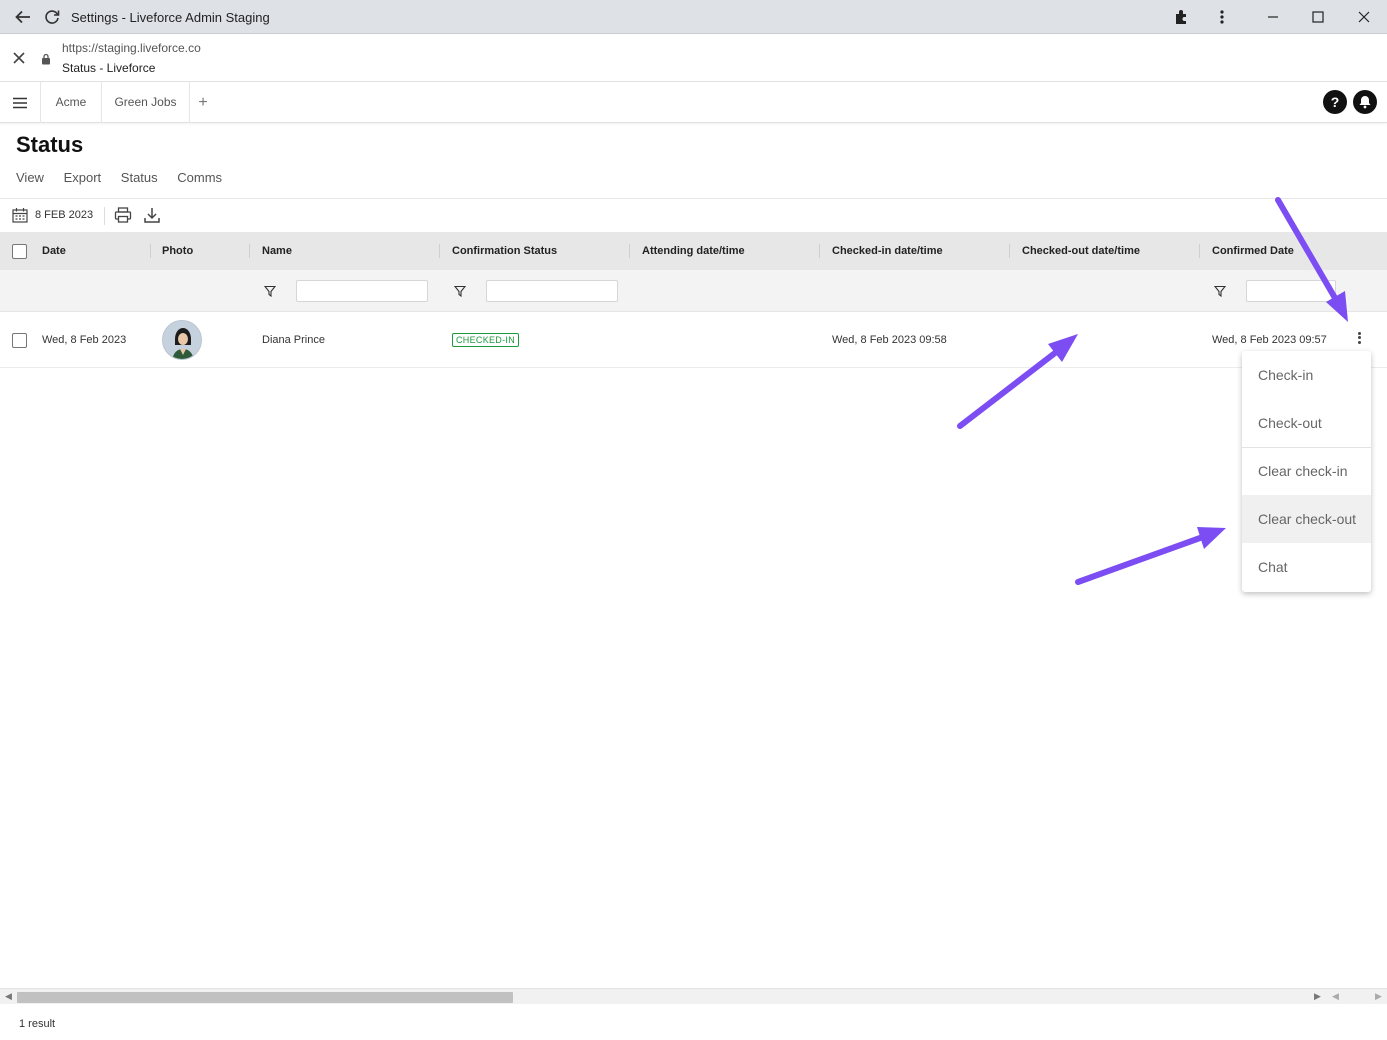  I want to click on browser-title-bar: Settings - Liveforce Admin Staging, so click(693, 17).